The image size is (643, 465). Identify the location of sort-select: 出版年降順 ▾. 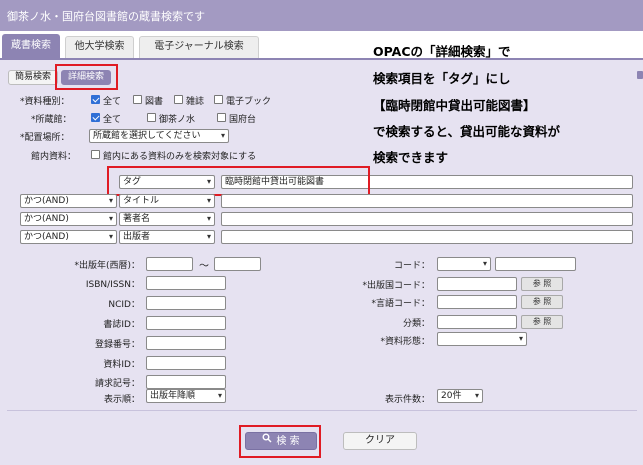
(186, 396).